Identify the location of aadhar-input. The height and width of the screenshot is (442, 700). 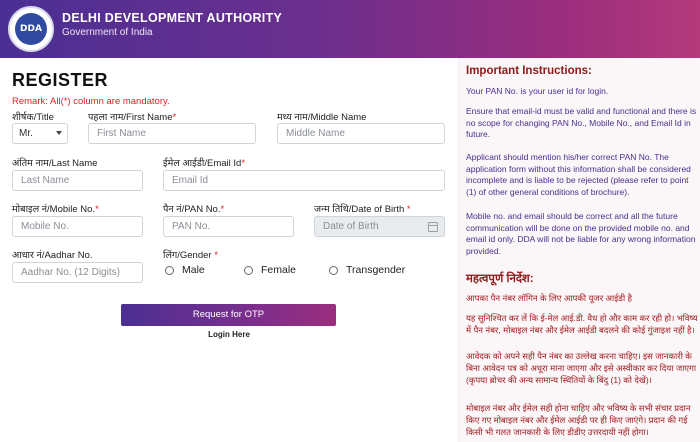
(77, 272).